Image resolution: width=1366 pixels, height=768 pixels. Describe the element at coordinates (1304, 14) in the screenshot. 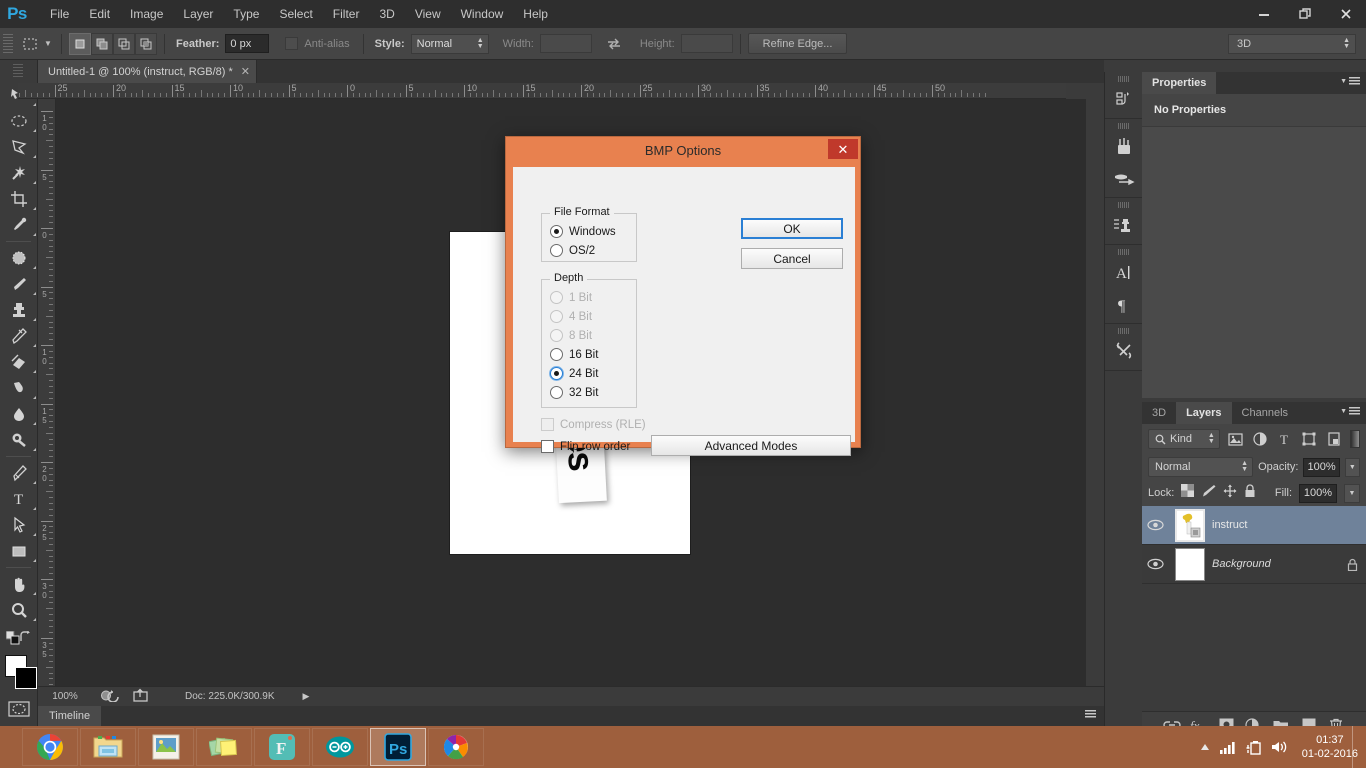

I see `restore-icon` at that location.